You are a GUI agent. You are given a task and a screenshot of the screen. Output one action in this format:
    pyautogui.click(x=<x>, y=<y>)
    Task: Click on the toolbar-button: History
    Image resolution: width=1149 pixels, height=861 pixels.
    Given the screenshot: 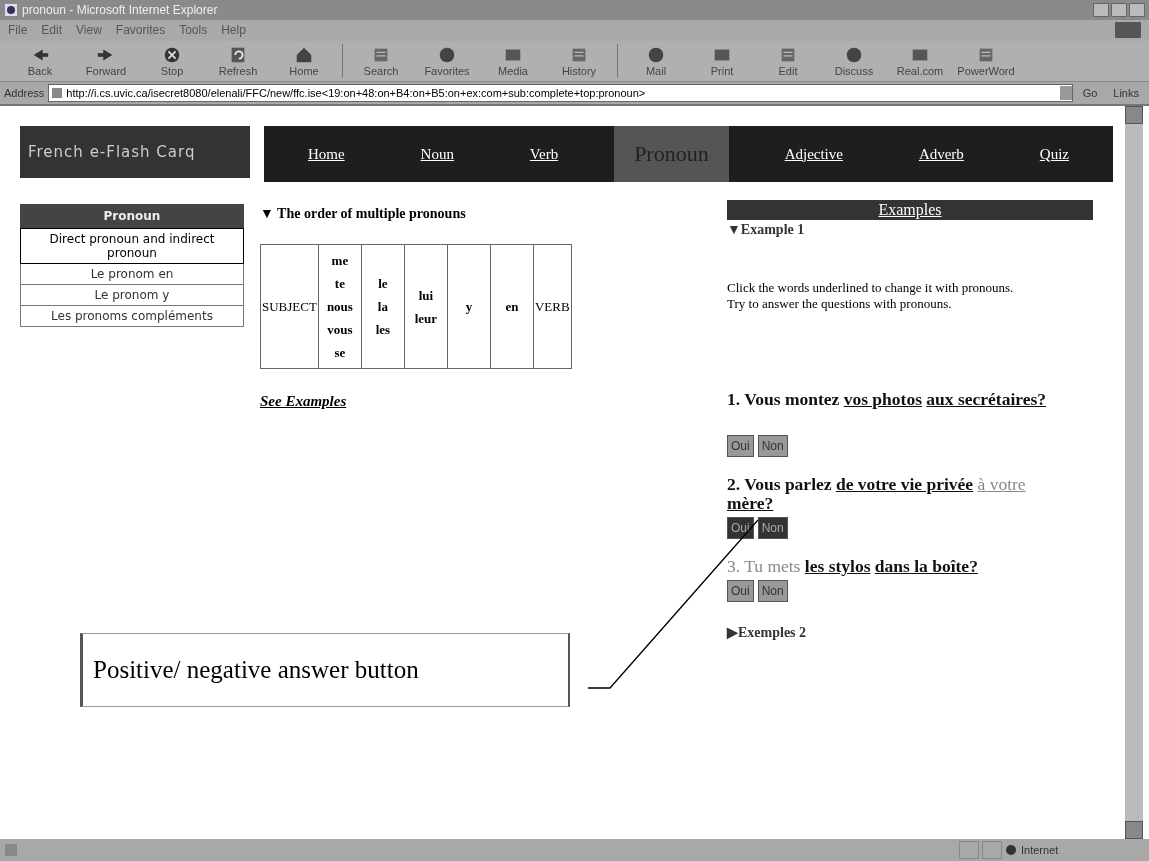 What is the action you would take?
    pyautogui.click(x=579, y=61)
    